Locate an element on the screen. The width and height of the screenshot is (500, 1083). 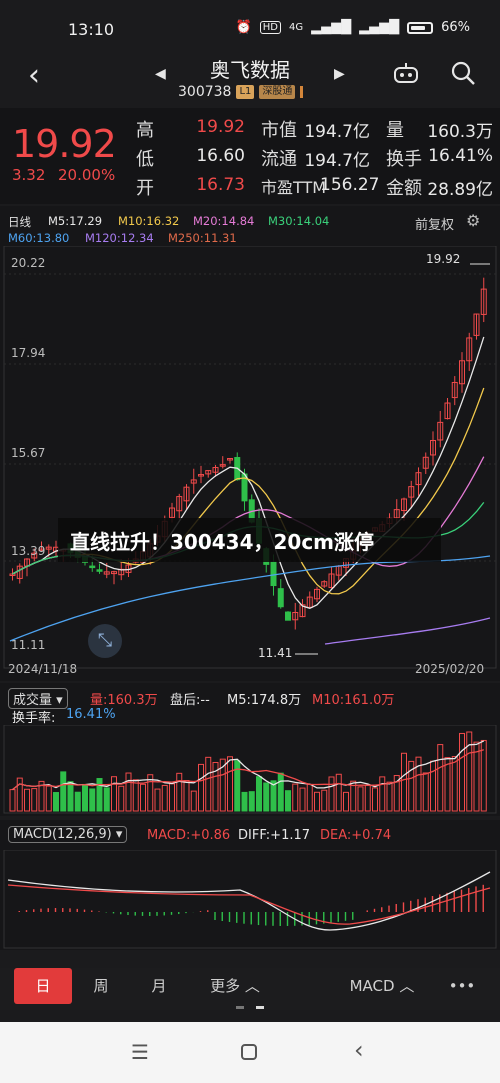
more-menu: 更多 ︿ is located at coordinates (235, 986).